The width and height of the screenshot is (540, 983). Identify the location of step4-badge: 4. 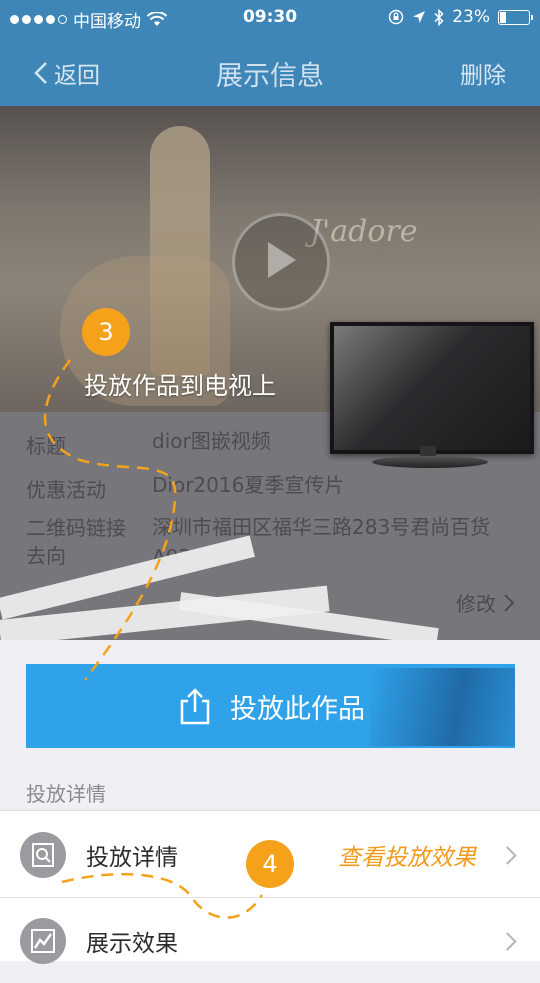
(270, 864).